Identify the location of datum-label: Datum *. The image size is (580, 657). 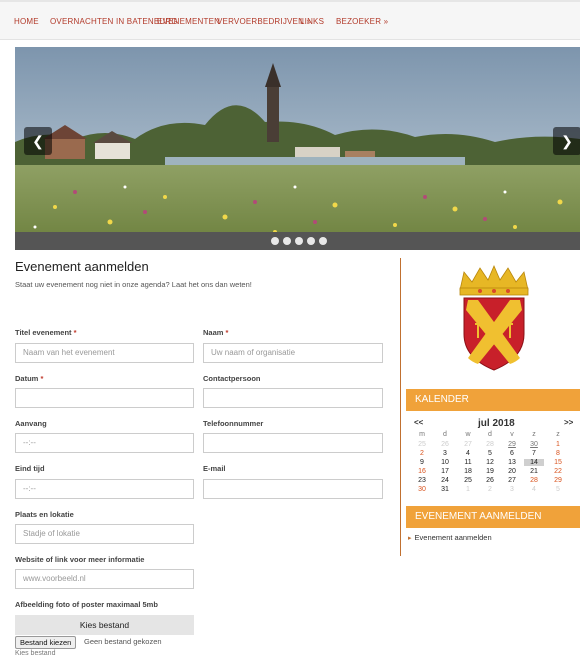
(29, 378).